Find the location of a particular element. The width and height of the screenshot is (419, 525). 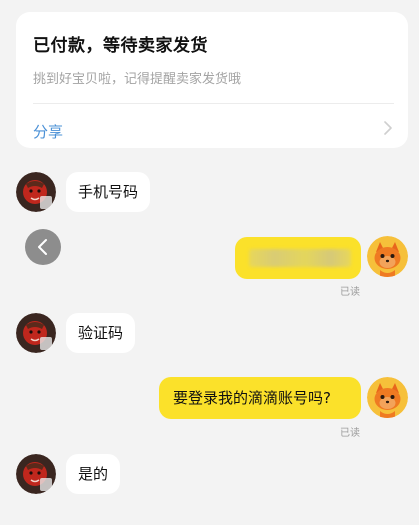

own-message-bubble is located at coordinates (298, 258).